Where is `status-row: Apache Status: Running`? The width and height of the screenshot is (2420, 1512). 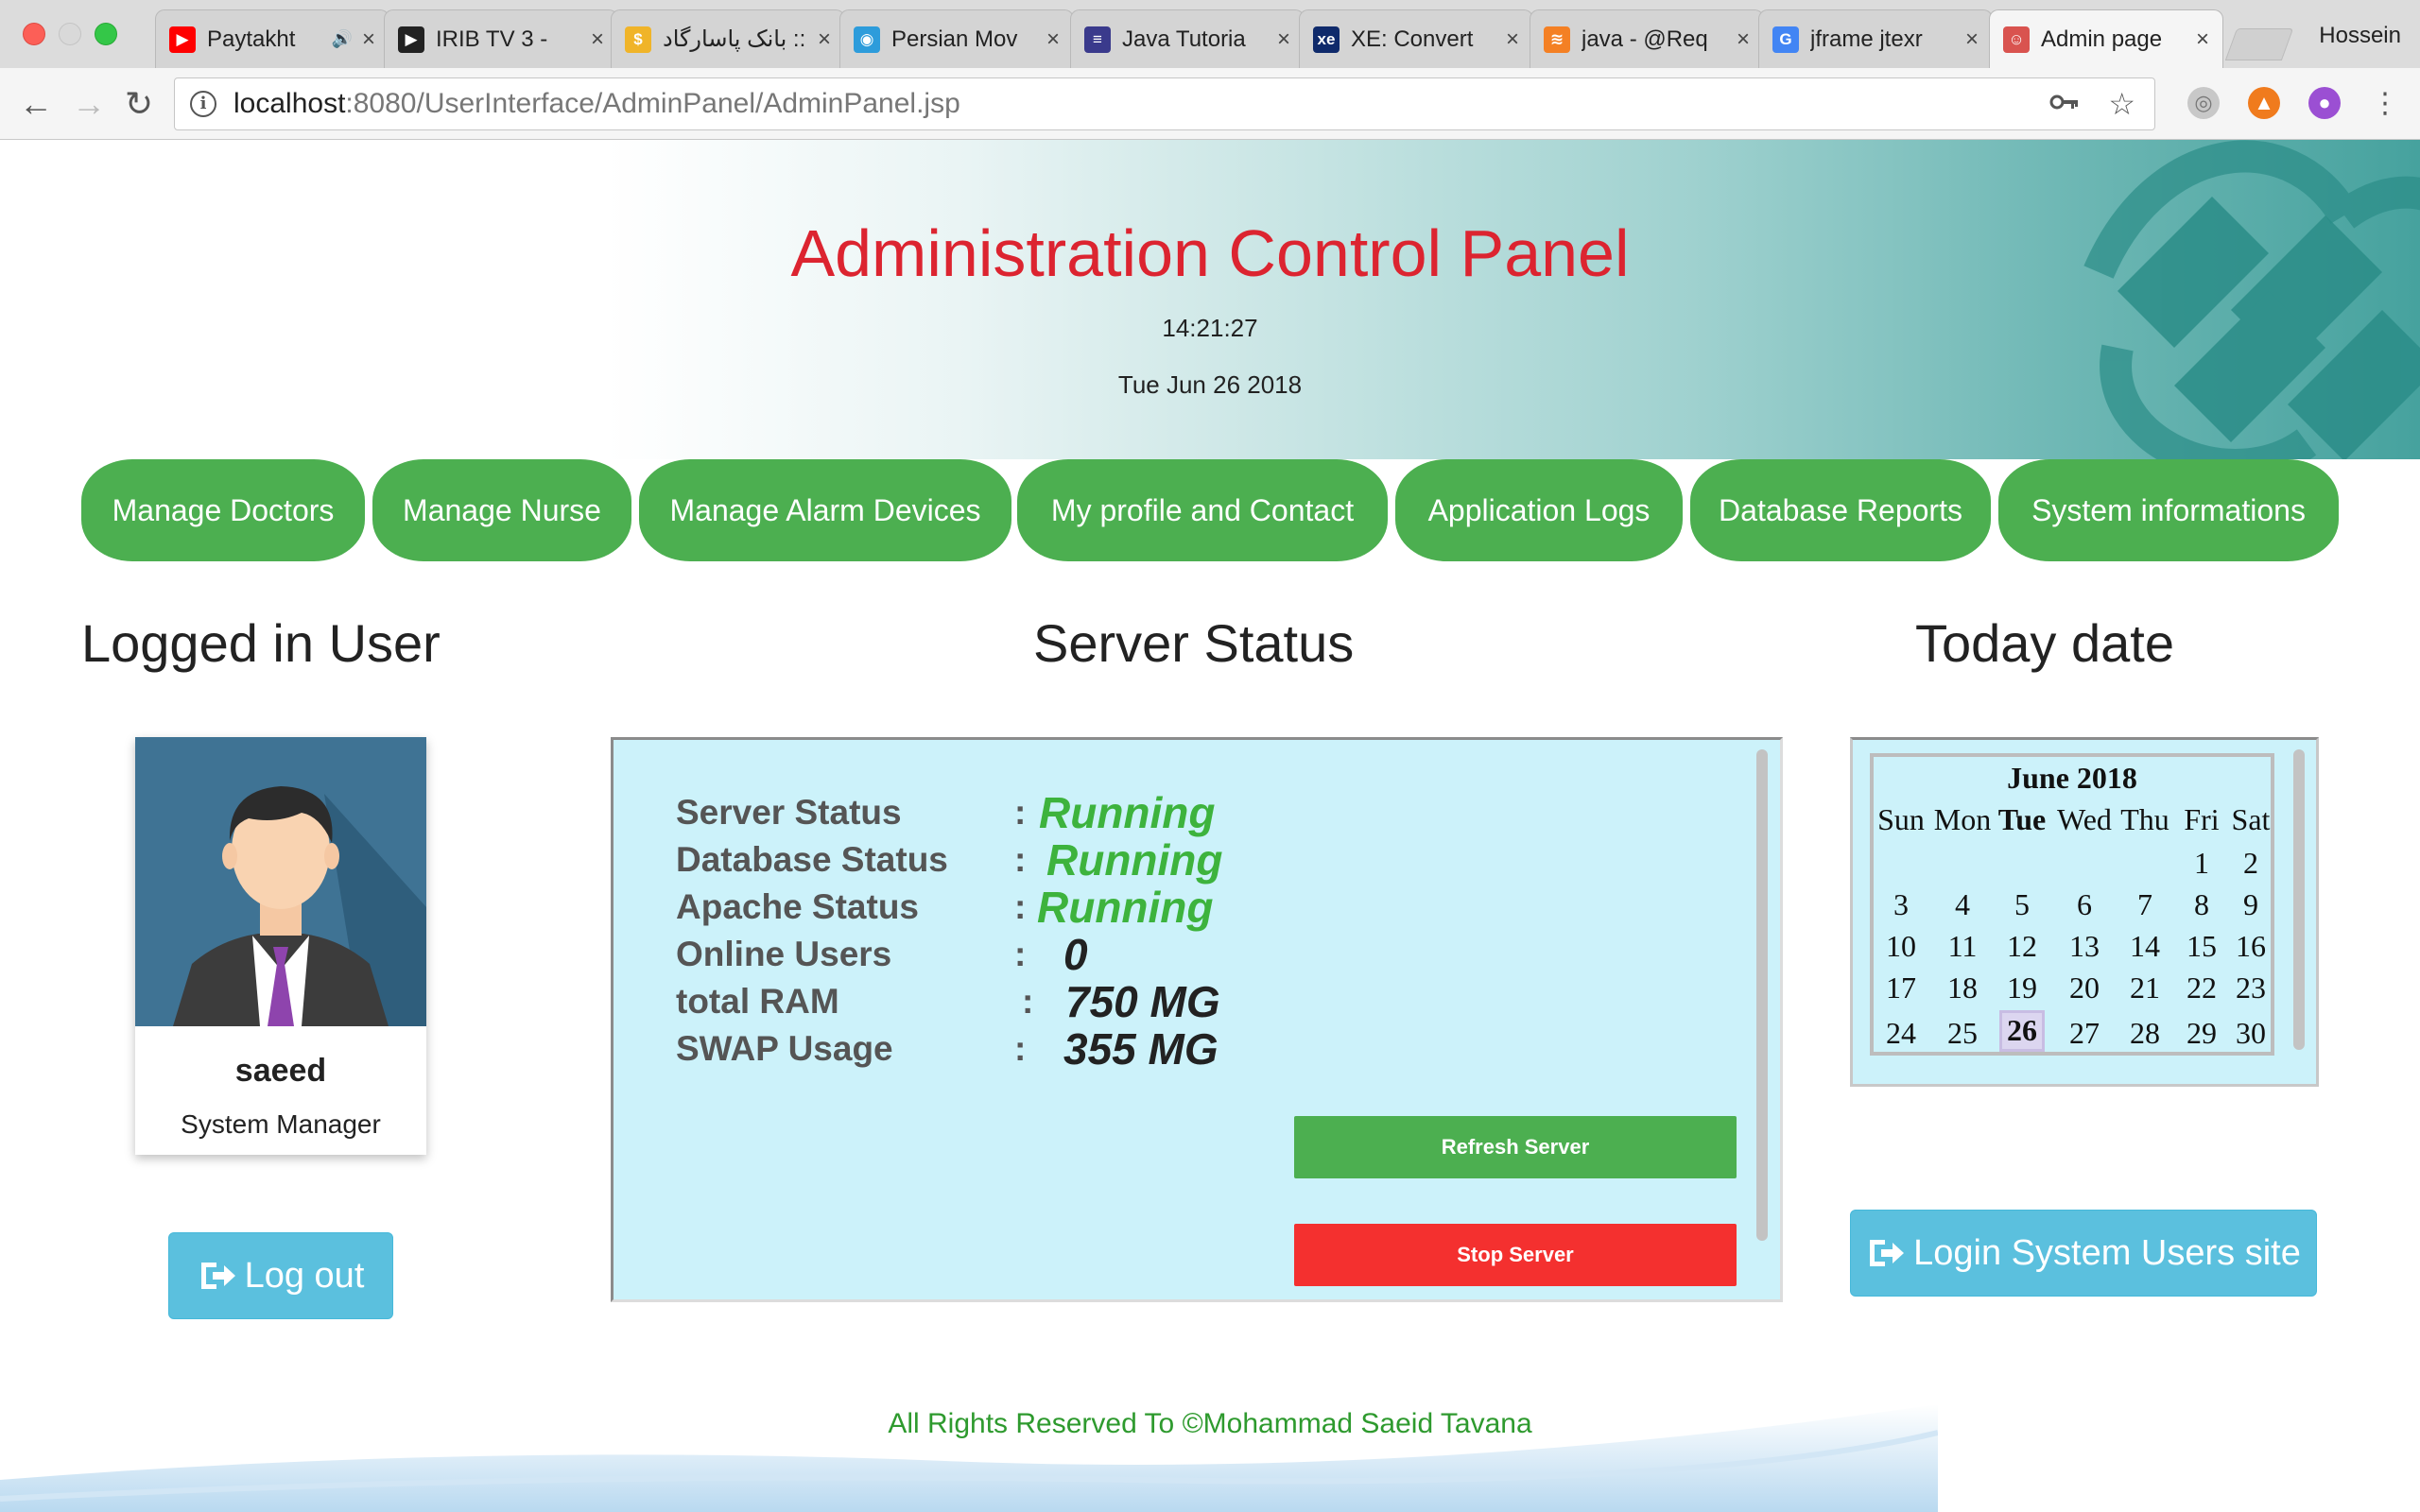
status-row: Apache Status: Running is located at coordinates (1007, 907).